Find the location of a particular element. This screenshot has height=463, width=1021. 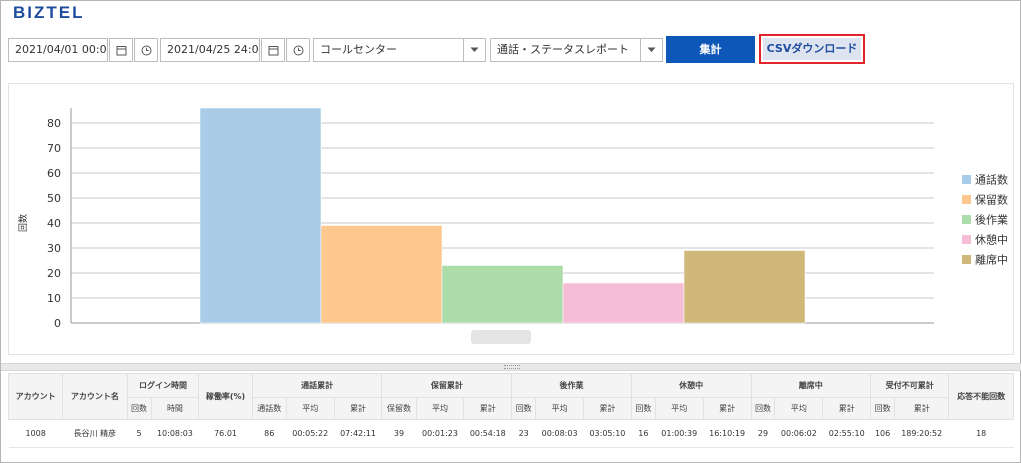

column-group-header: 稼働率(%) is located at coordinates (225, 396).